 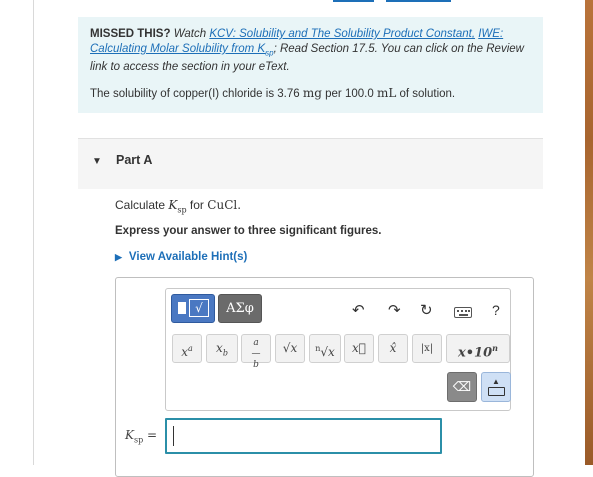 I want to click on help-button: ?, so click(x=496, y=310).